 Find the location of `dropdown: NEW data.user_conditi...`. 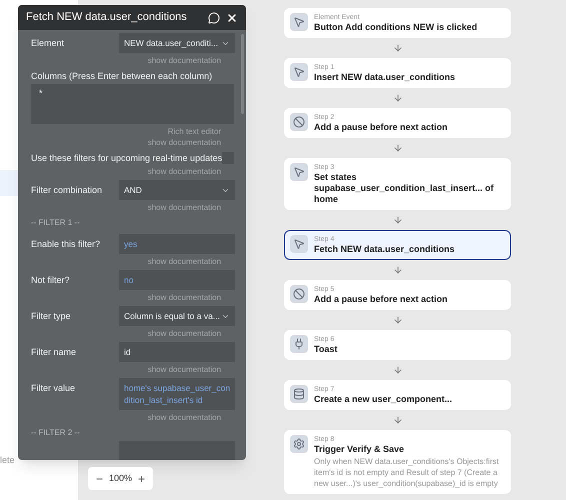

dropdown: NEW data.user_conditi... is located at coordinates (177, 43).